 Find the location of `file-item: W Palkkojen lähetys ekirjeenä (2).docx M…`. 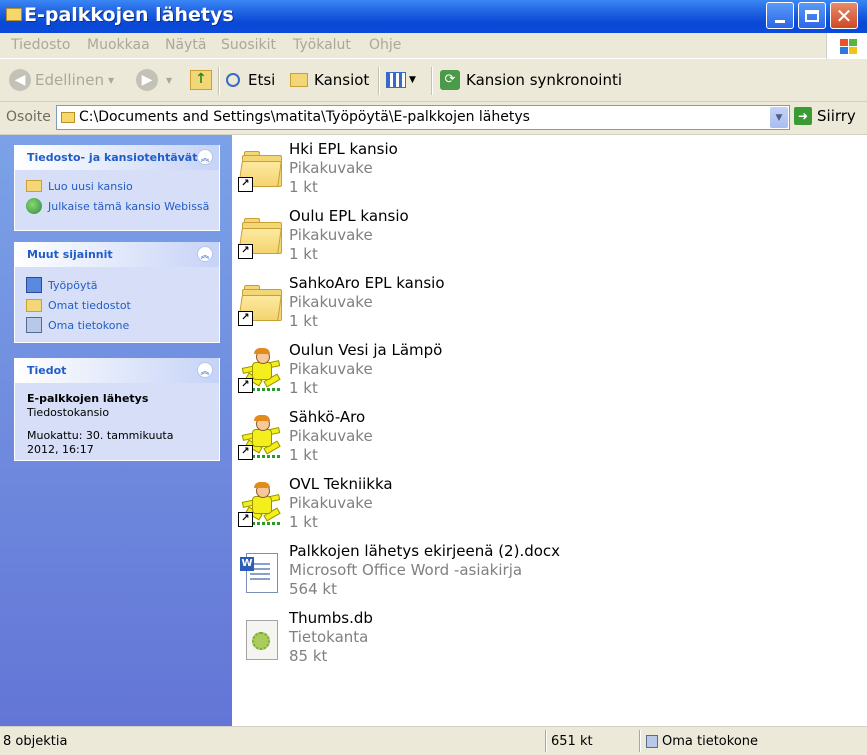

file-item: W Palkkojen lähetys ekirjeenä (2).docx M… is located at coordinates (532, 572).